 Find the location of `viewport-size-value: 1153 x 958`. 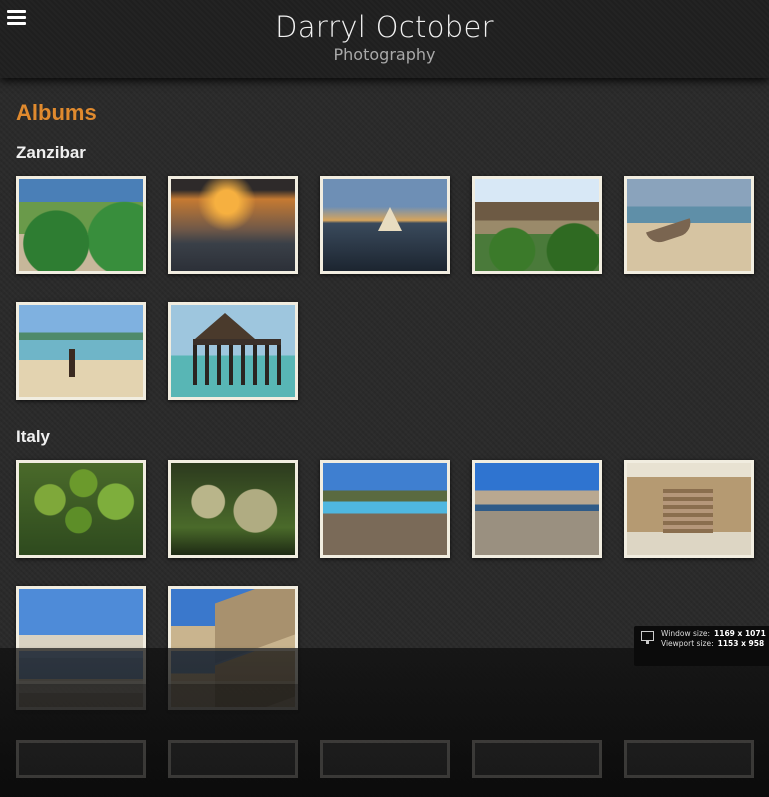

viewport-size-value: 1153 x 958 is located at coordinates (741, 643).